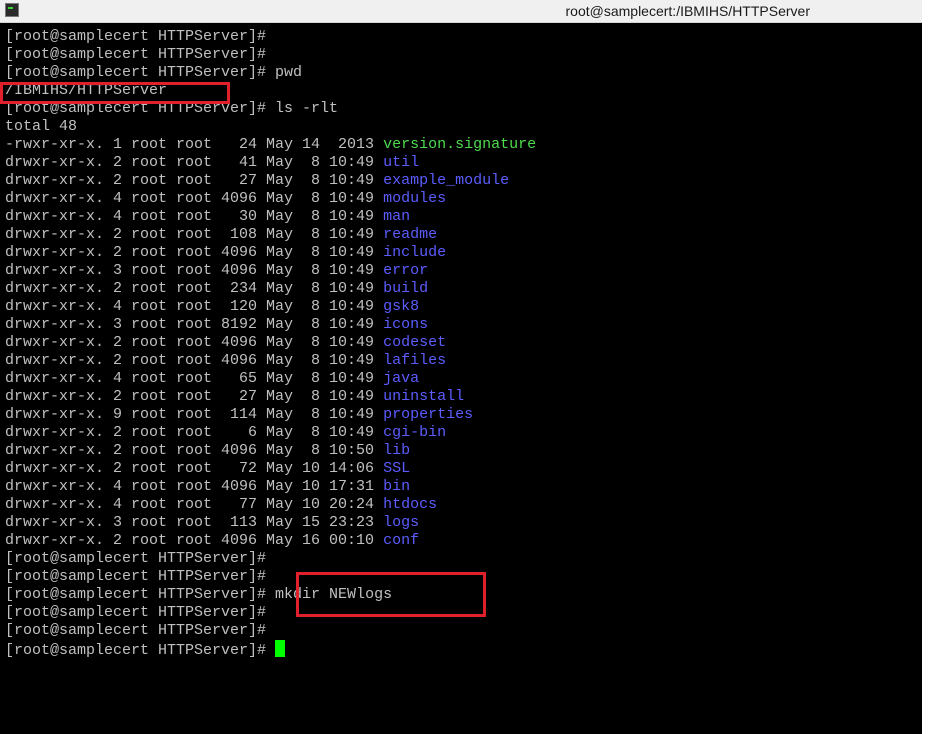 This screenshot has width=948, height=734. What do you see at coordinates (391, 594) in the screenshot?
I see `mkdir-command-highlight` at bounding box center [391, 594].